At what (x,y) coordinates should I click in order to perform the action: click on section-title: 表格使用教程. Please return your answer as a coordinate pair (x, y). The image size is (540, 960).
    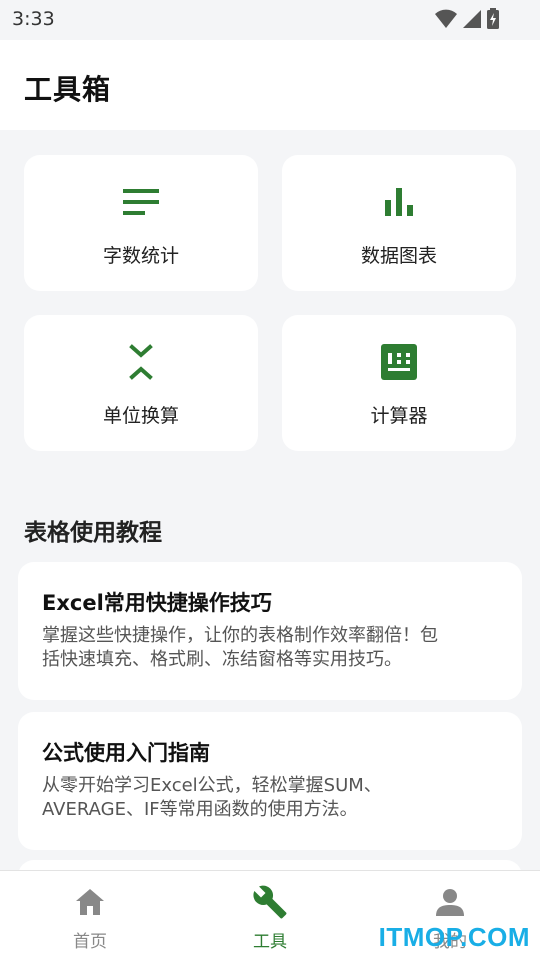
    Looking at the image, I should click on (93, 533).